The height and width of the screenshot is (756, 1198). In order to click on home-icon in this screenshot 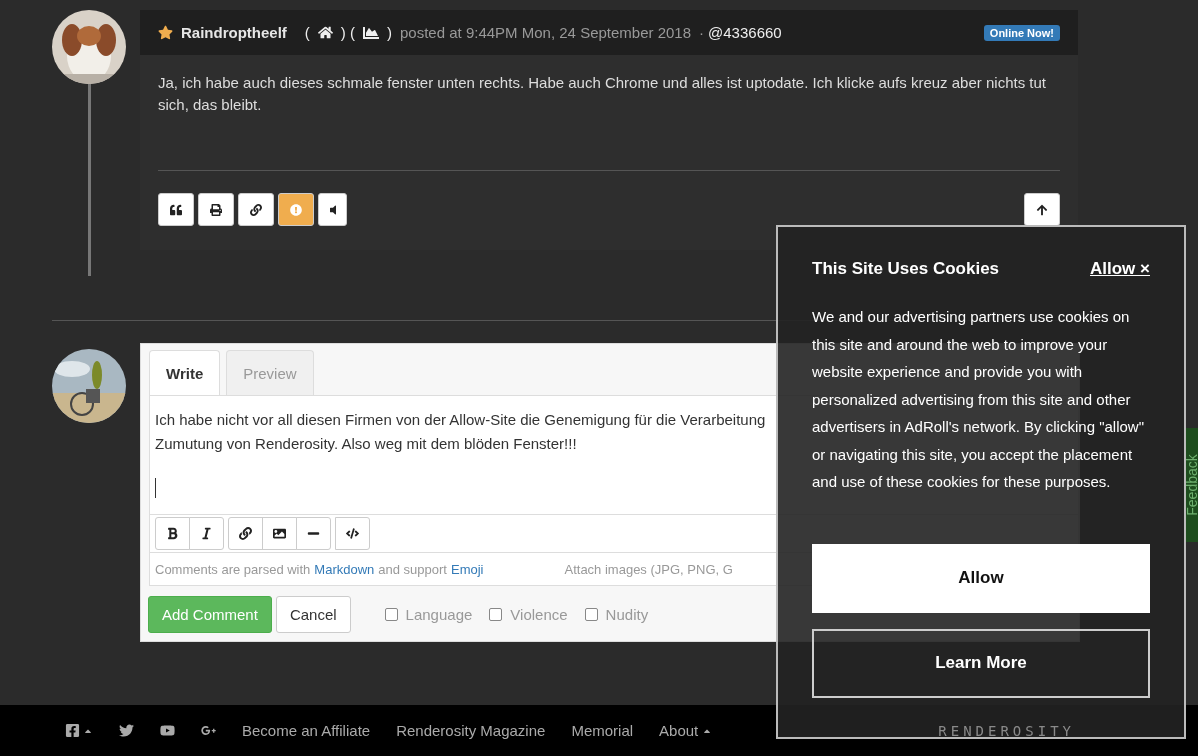, I will do `click(325, 32)`.